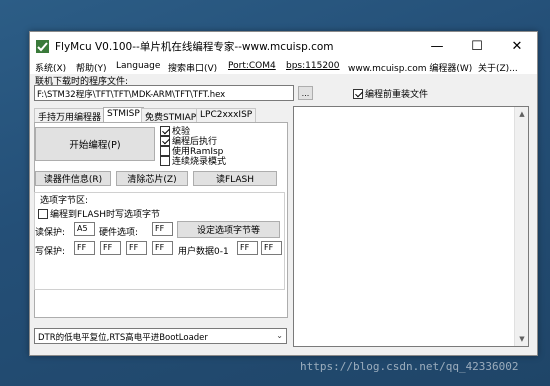 The height and width of the screenshot is (386, 550). Describe the element at coordinates (84, 248) in the screenshot. I see `write-protect-field-0: FF` at that location.